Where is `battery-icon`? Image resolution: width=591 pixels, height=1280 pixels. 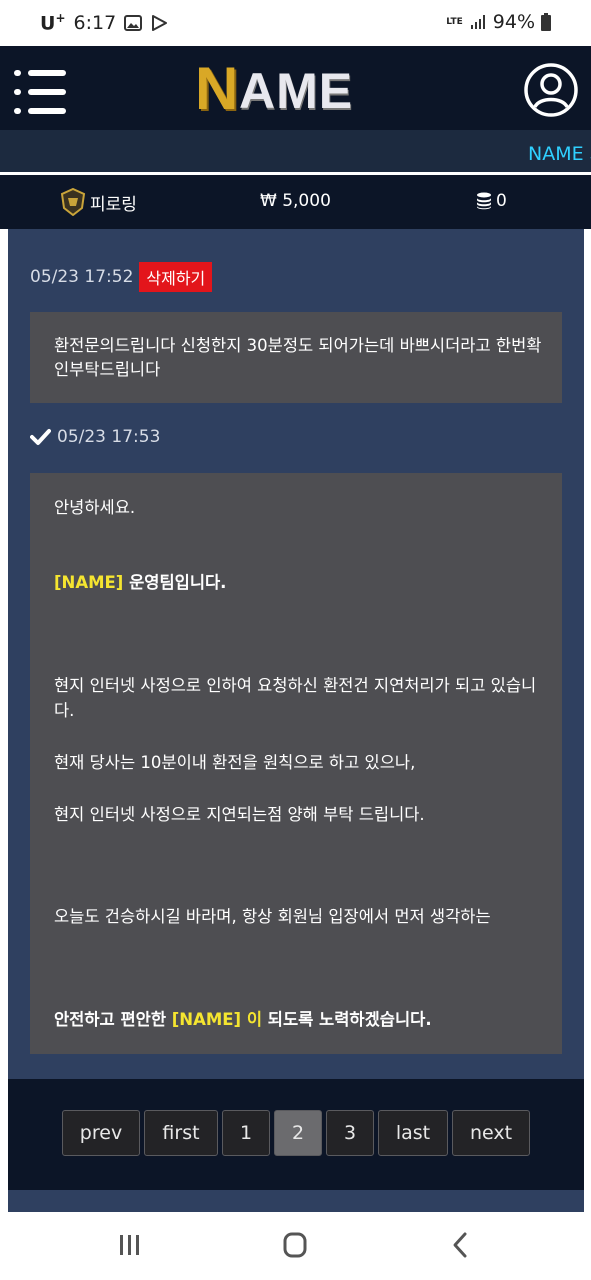
battery-icon is located at coordinates (546, 22).